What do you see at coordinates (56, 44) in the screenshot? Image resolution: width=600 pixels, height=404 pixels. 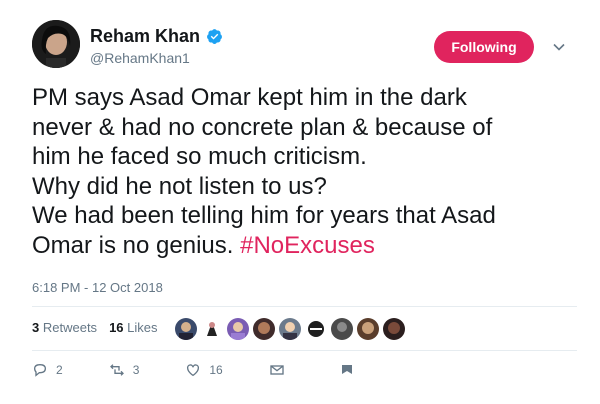 I see `profile-avatar` at bounding box center [56, 44].